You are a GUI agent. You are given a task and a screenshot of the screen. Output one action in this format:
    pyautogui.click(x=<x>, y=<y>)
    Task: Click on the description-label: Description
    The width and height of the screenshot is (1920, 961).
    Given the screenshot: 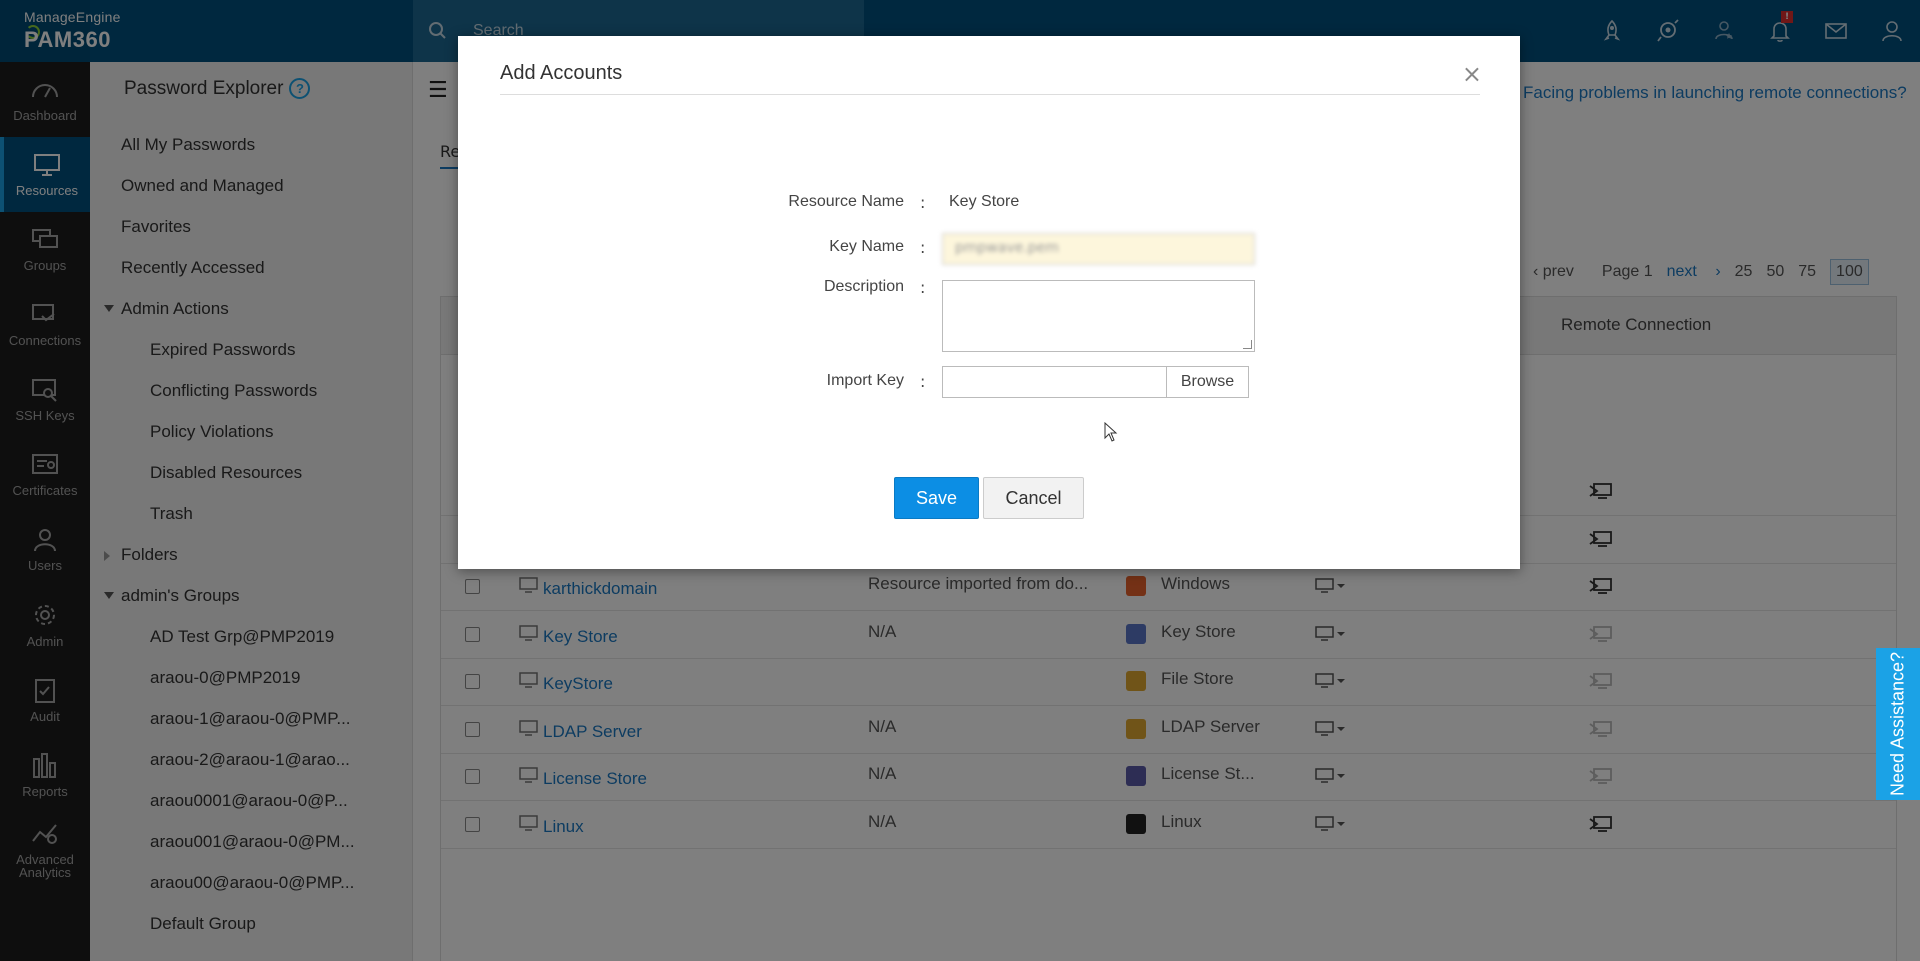 What is the action you would take?
    pyautogui.click(x=863, y=286)
    